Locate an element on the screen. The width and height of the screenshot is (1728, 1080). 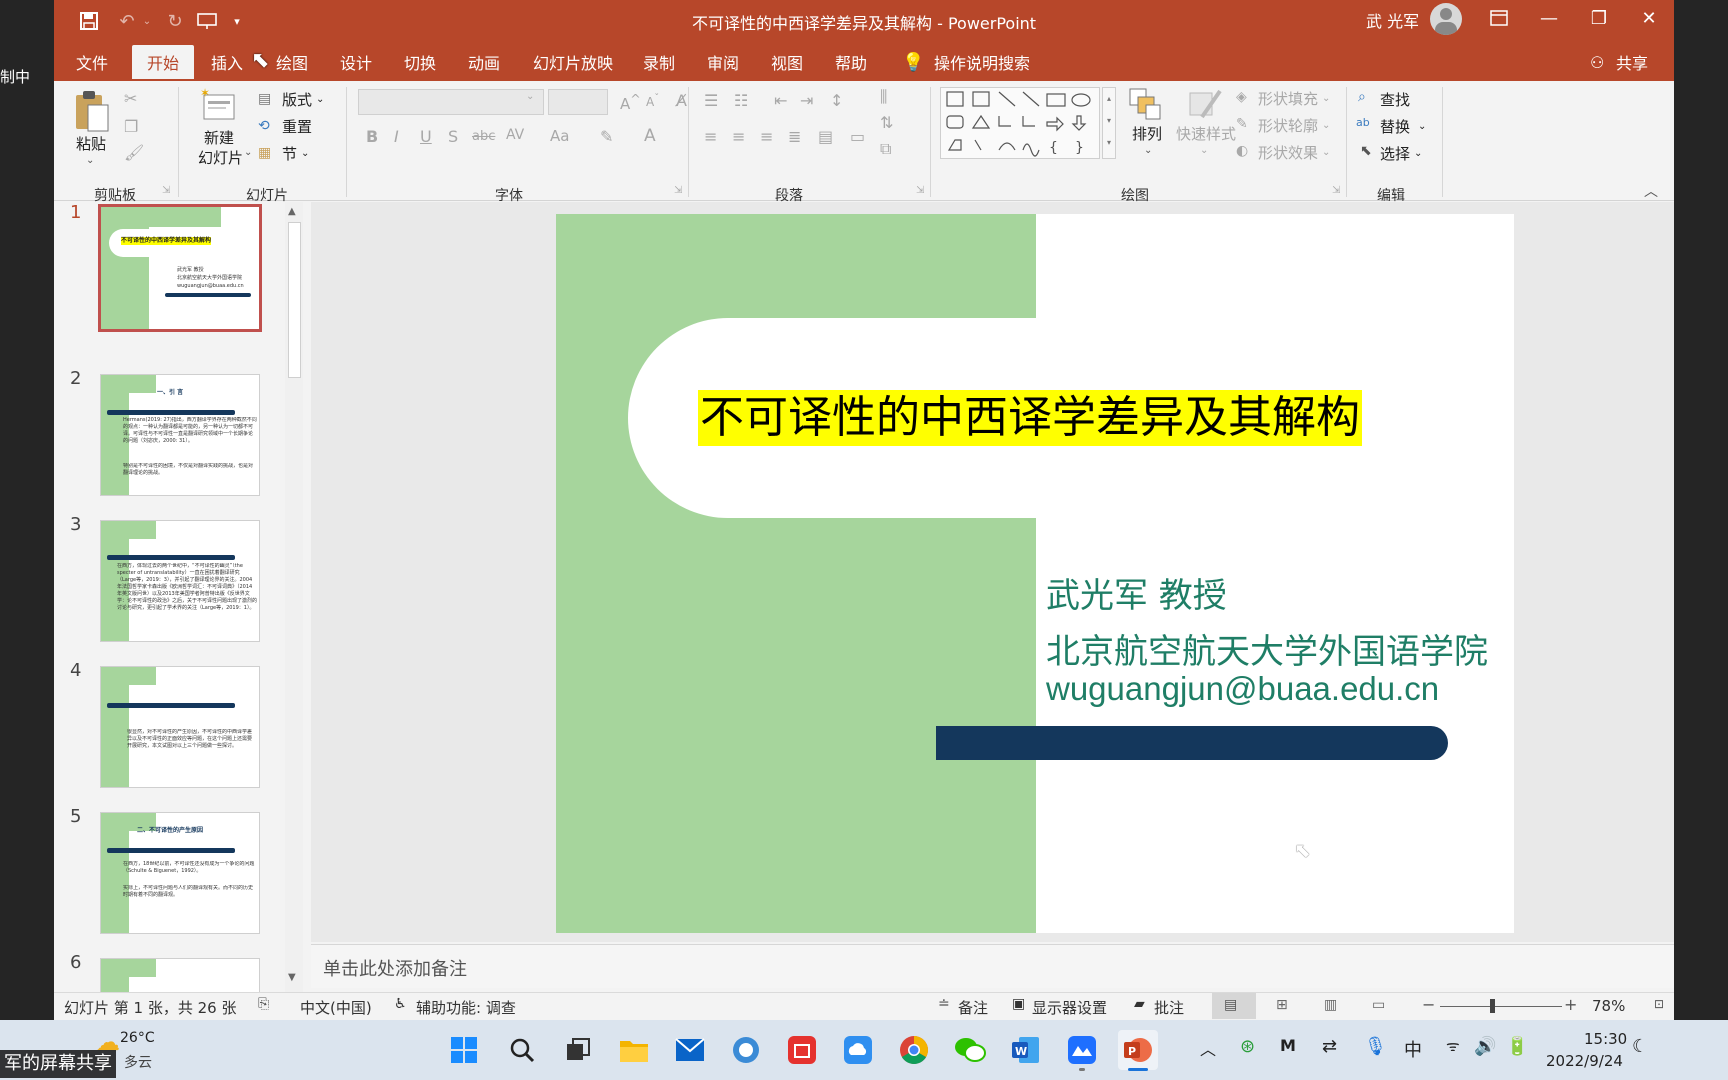
new-slide-label-1: 新建 is located at coordinates (219, 137).